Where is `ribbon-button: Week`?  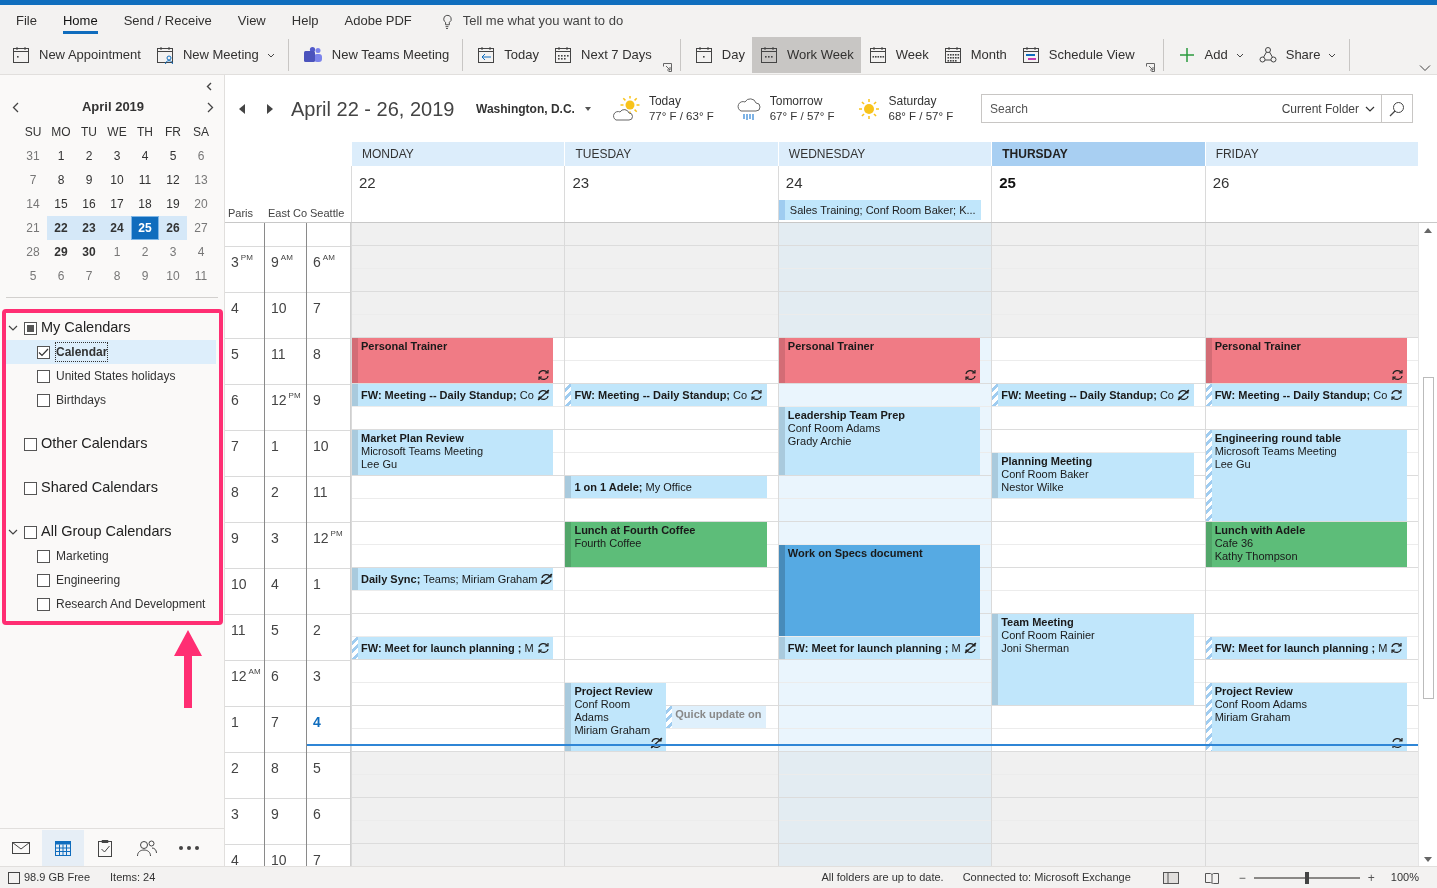 ribbon-button: Week is located at coordinates (898, 55).